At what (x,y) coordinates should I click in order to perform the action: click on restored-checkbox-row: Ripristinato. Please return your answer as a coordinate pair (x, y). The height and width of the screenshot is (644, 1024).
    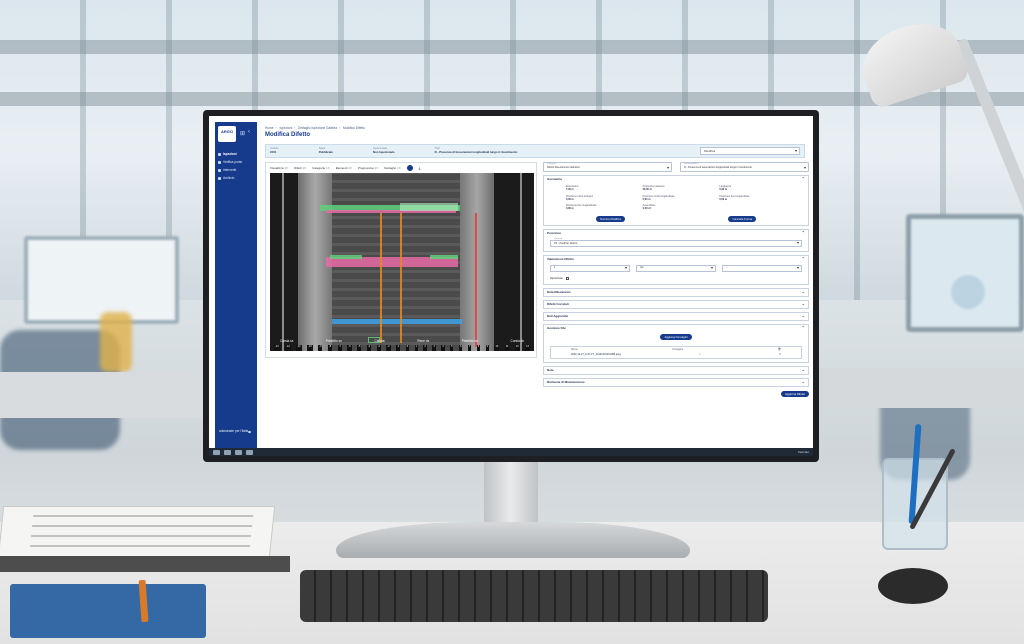
    Looking at the image, I should click on (676, 279).